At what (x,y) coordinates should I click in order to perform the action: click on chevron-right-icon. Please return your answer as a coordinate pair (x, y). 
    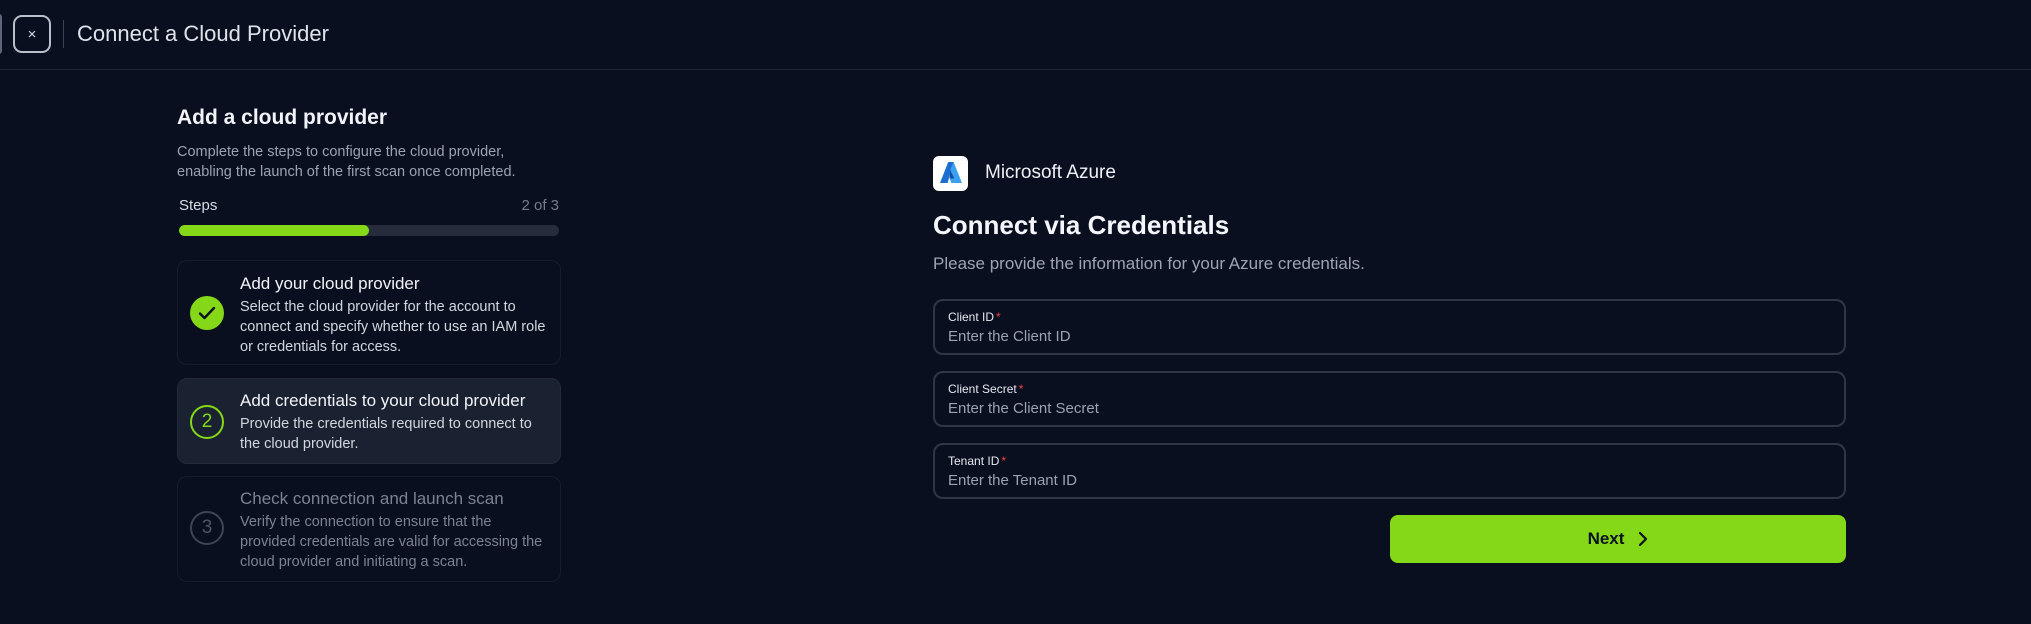
    Looking at the image, I should click on (1643, 539).